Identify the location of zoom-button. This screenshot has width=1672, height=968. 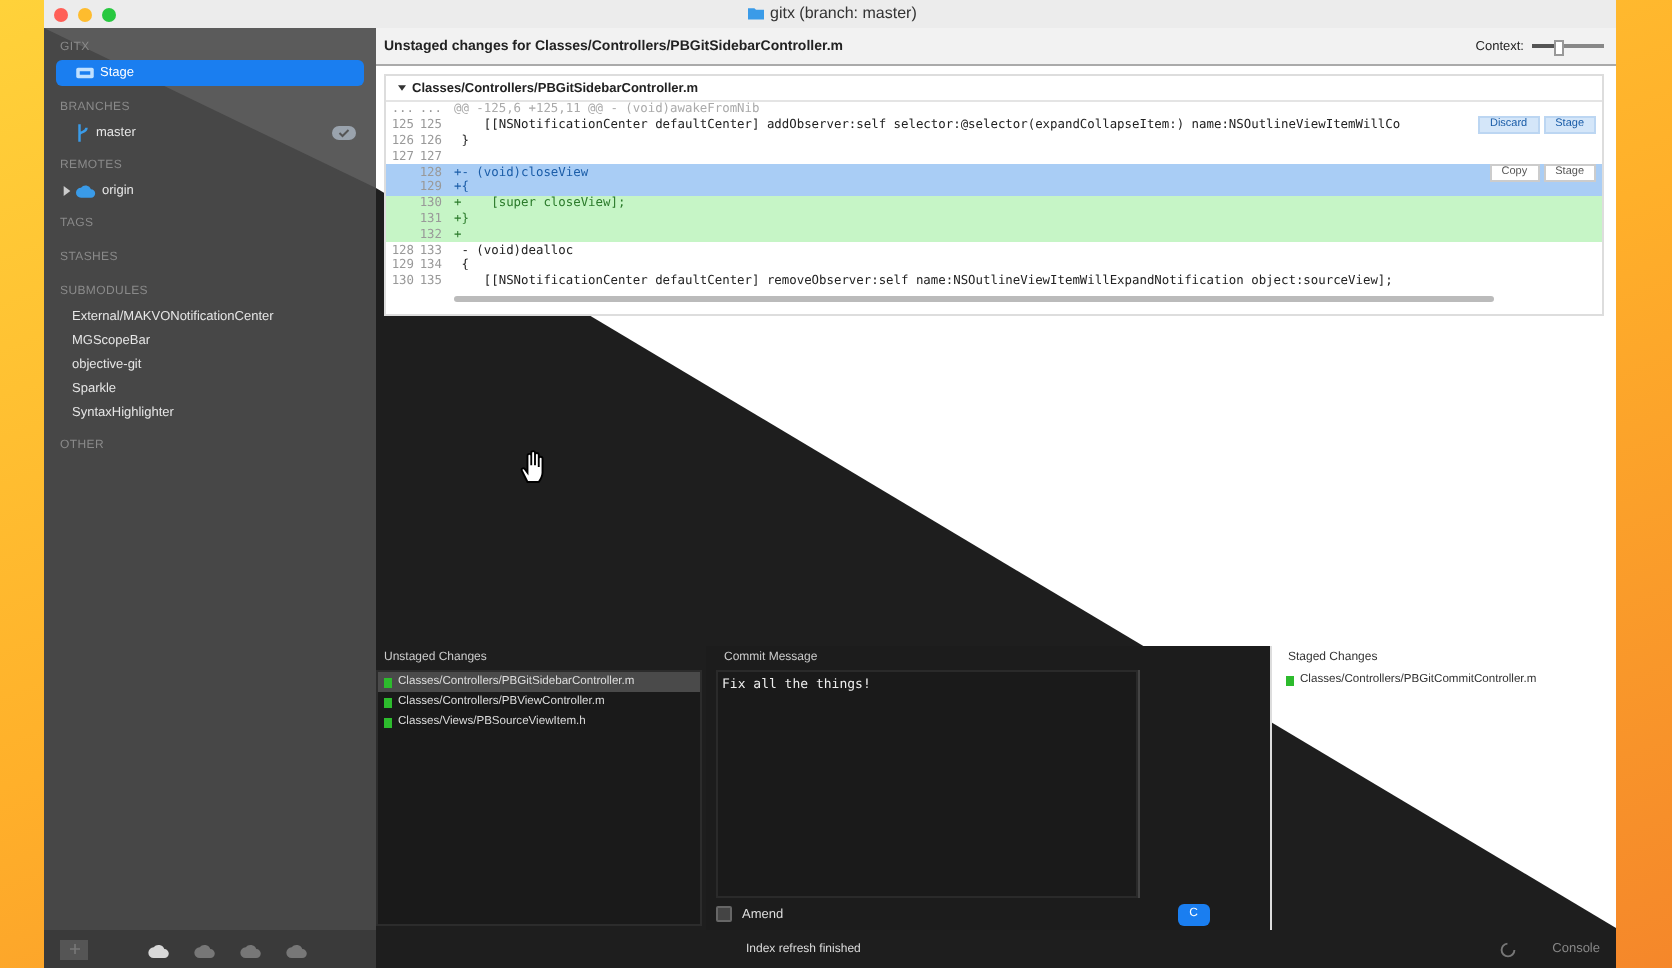
(109, 14).